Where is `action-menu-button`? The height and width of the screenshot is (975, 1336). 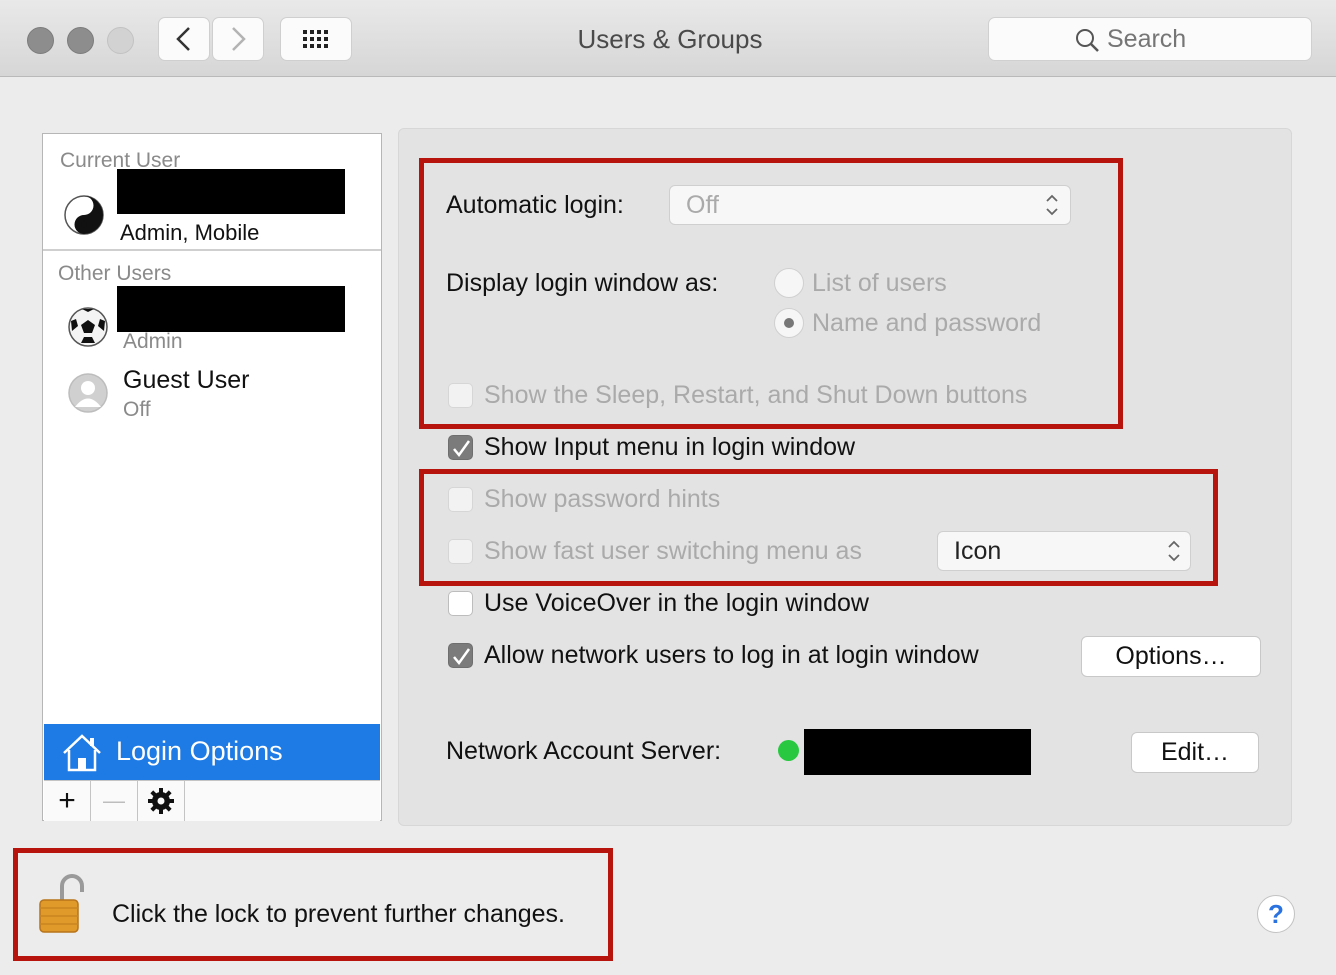
action-menu-button is located at coordinates (161, 801).